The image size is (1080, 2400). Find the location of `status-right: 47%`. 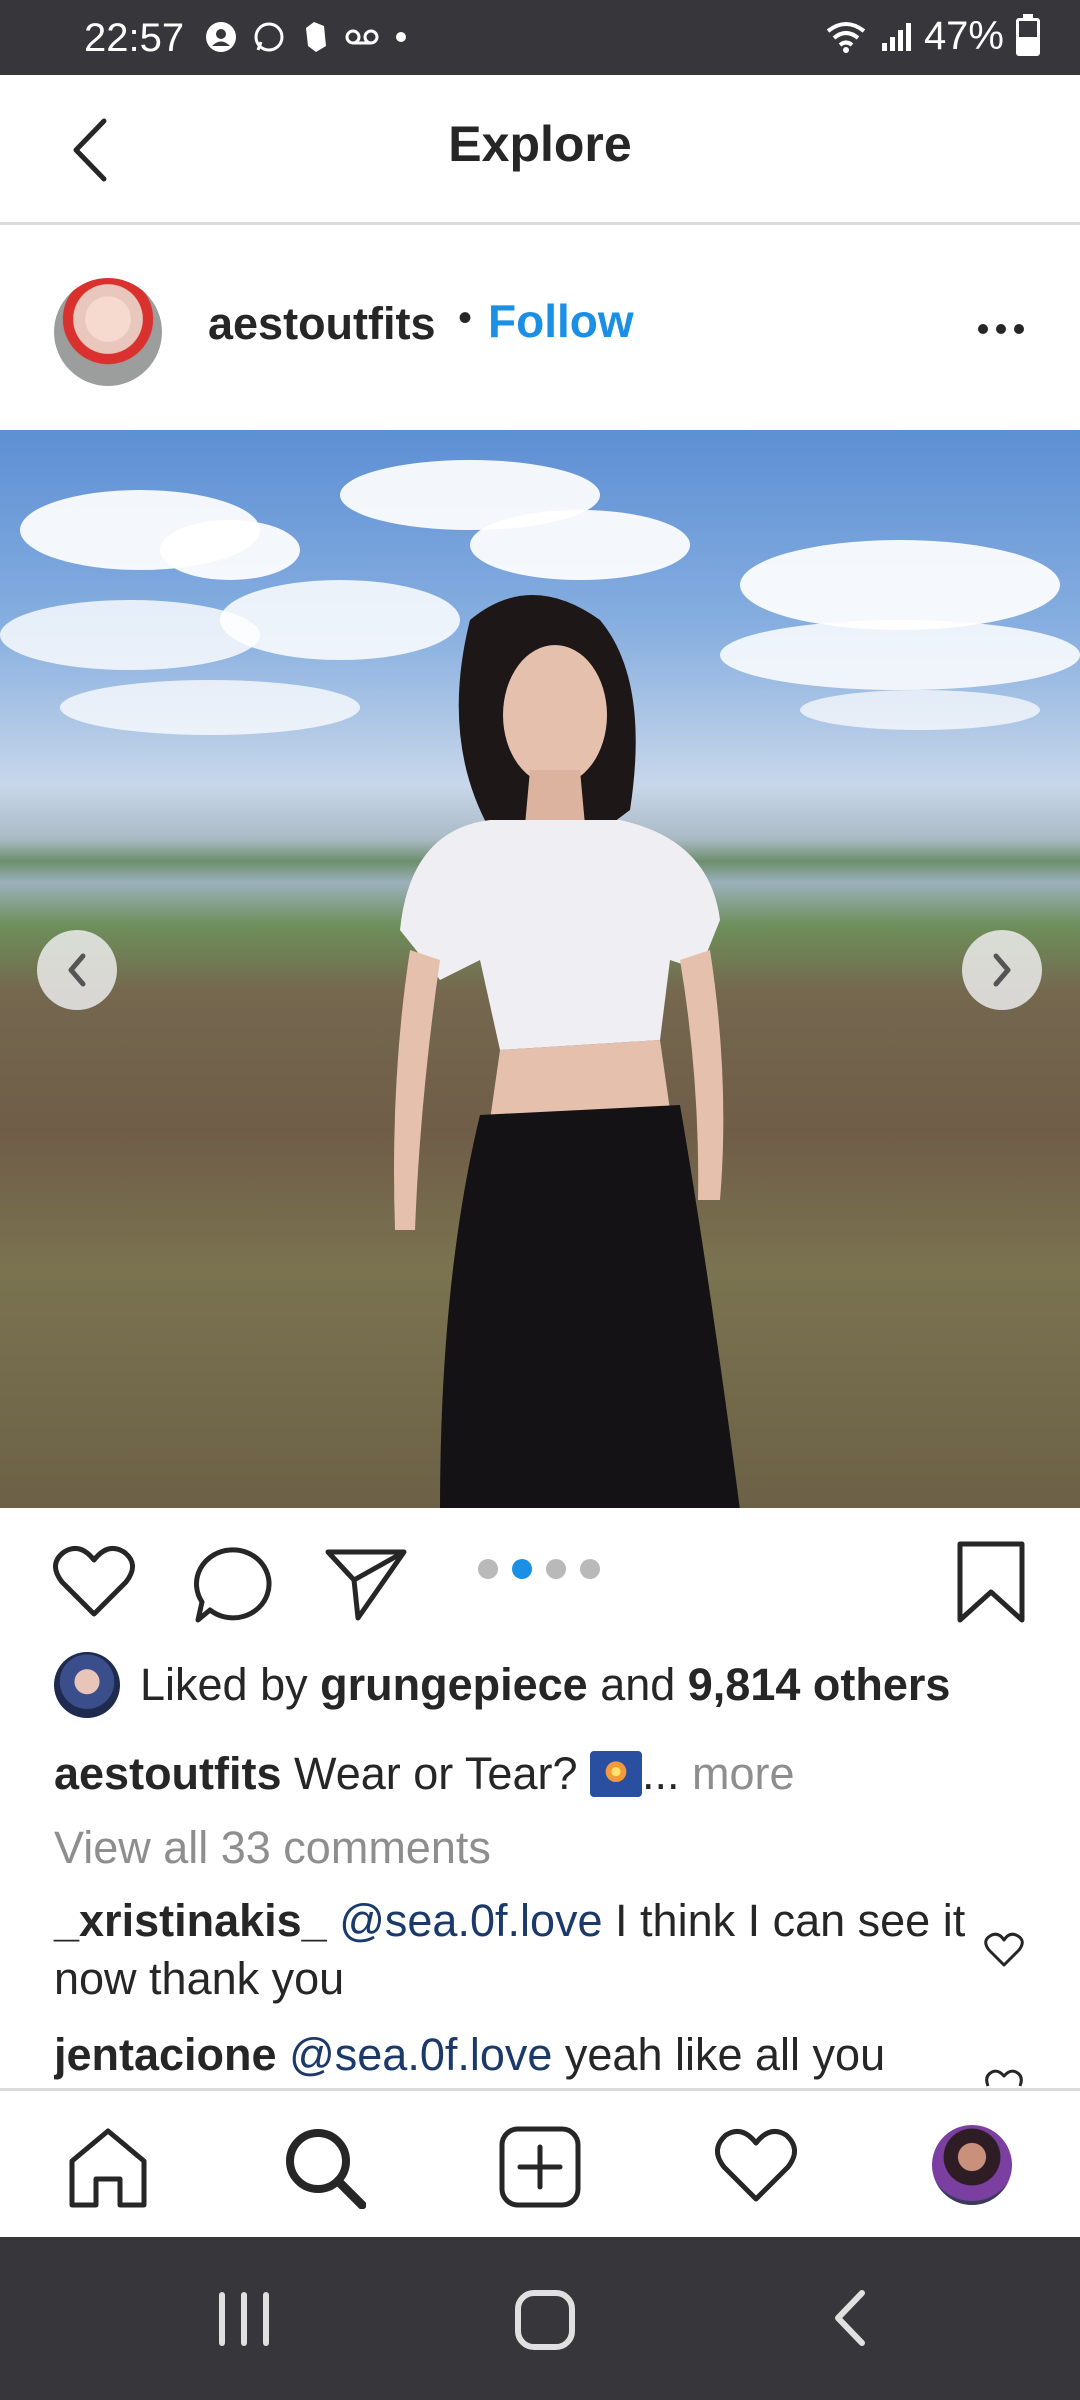

status-right: 47% is located at coordinates (932, 36).